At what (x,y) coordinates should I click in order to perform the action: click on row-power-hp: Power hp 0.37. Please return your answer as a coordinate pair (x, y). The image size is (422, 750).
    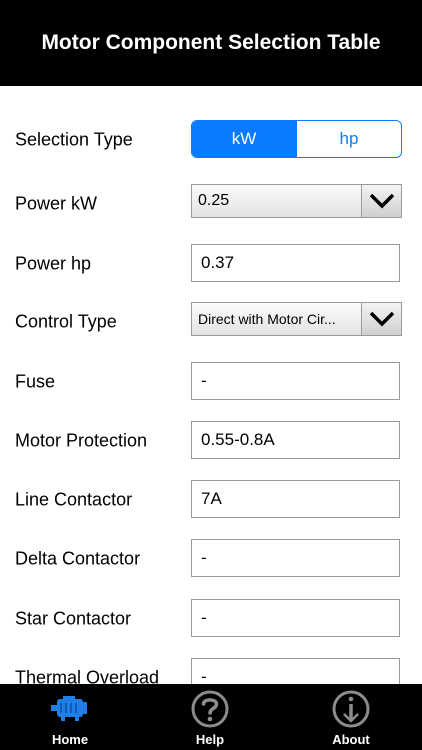
    Looking at the image, I should click on (211, 264).